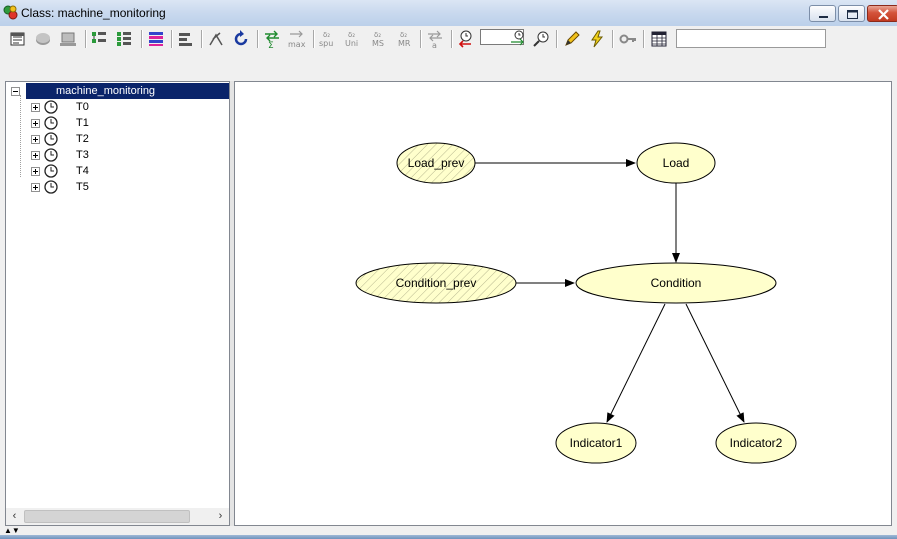 The height and width of the screenshot is (539, 897). I want to click on arrow-a-button: a, so click(435, 39).